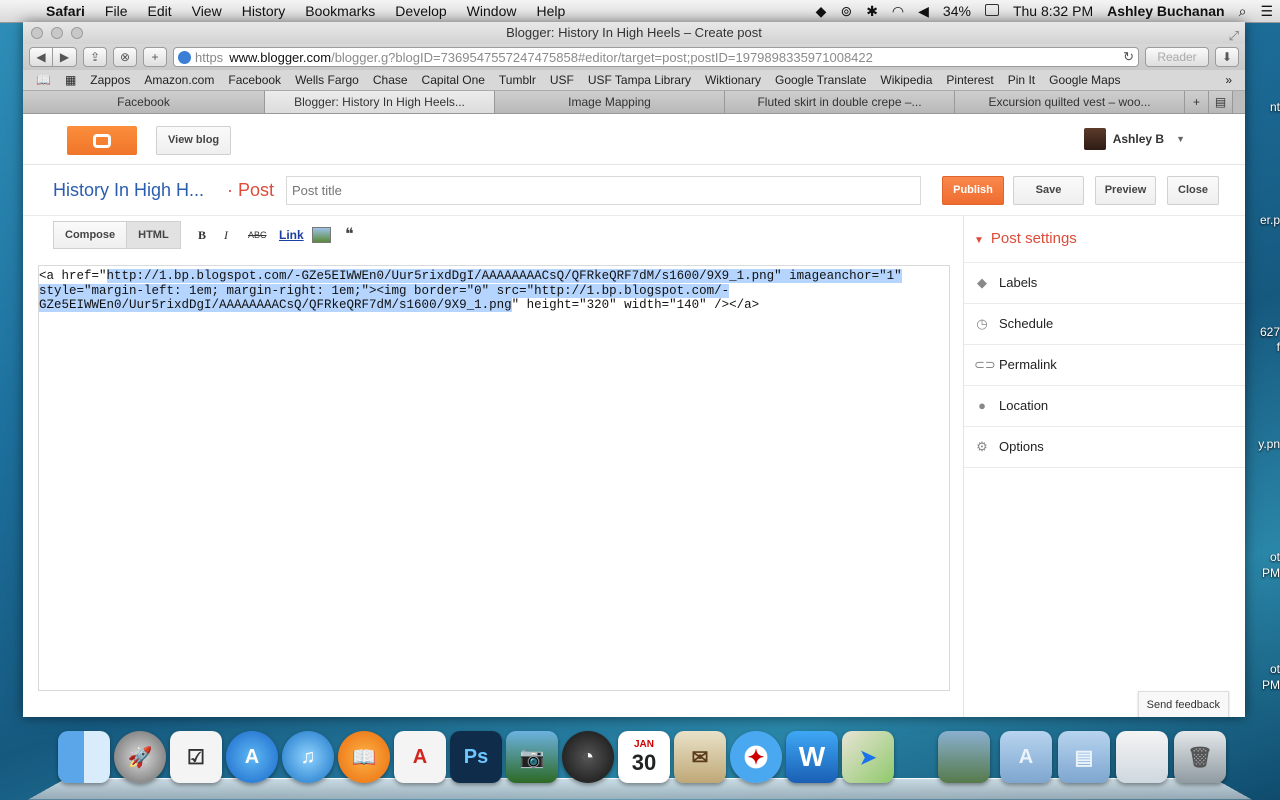 Image resolution: width=1280 pixels, height=800 pixels. What do you see at coordinates (964, 757) in the screenshot?
I see `downloaded-image-icon` at bounding box center [964, 757].